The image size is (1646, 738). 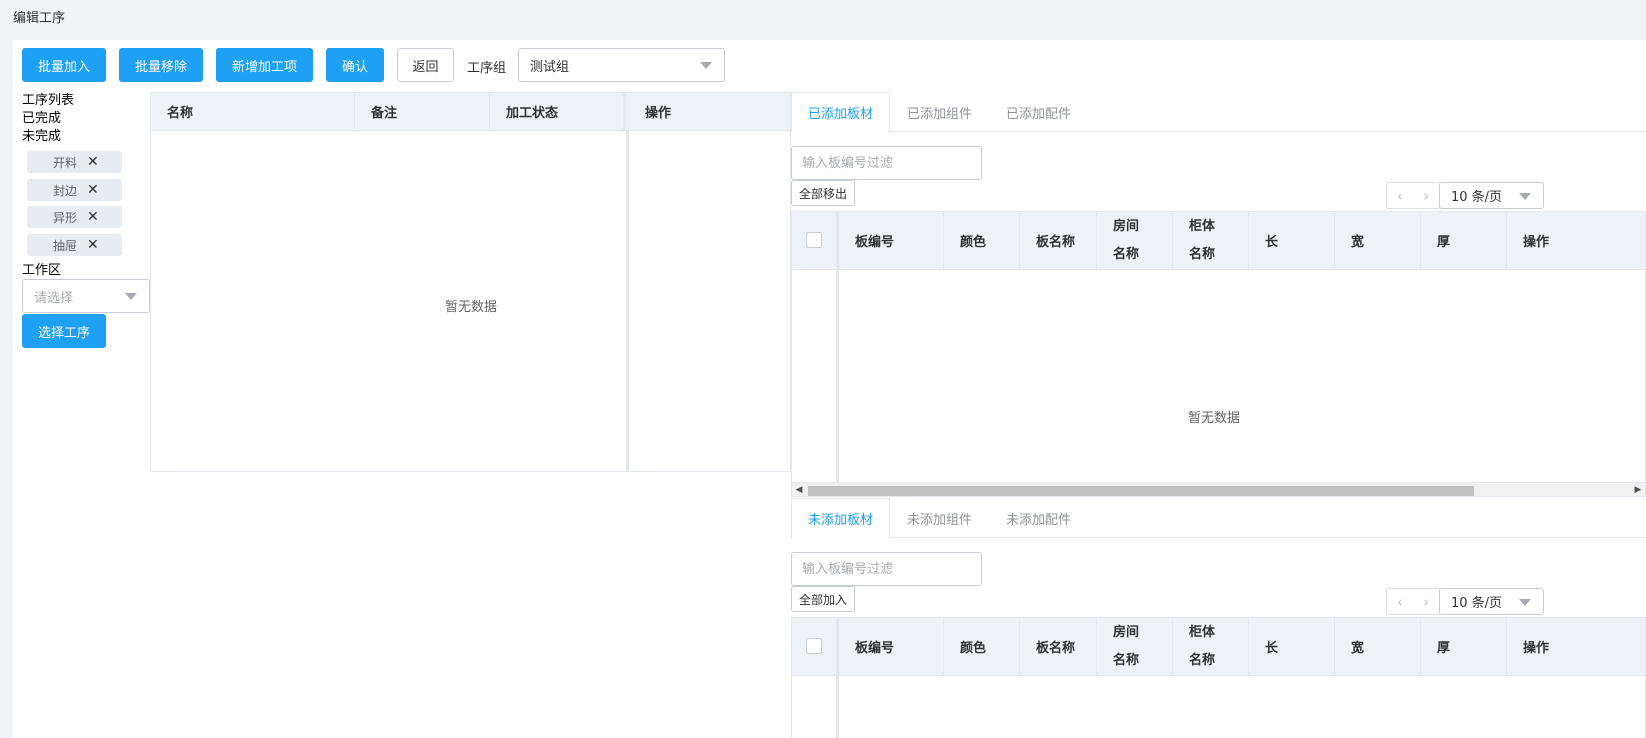 I want to click on scroll-right-icon: ▶, so click(x=1638, y=490).